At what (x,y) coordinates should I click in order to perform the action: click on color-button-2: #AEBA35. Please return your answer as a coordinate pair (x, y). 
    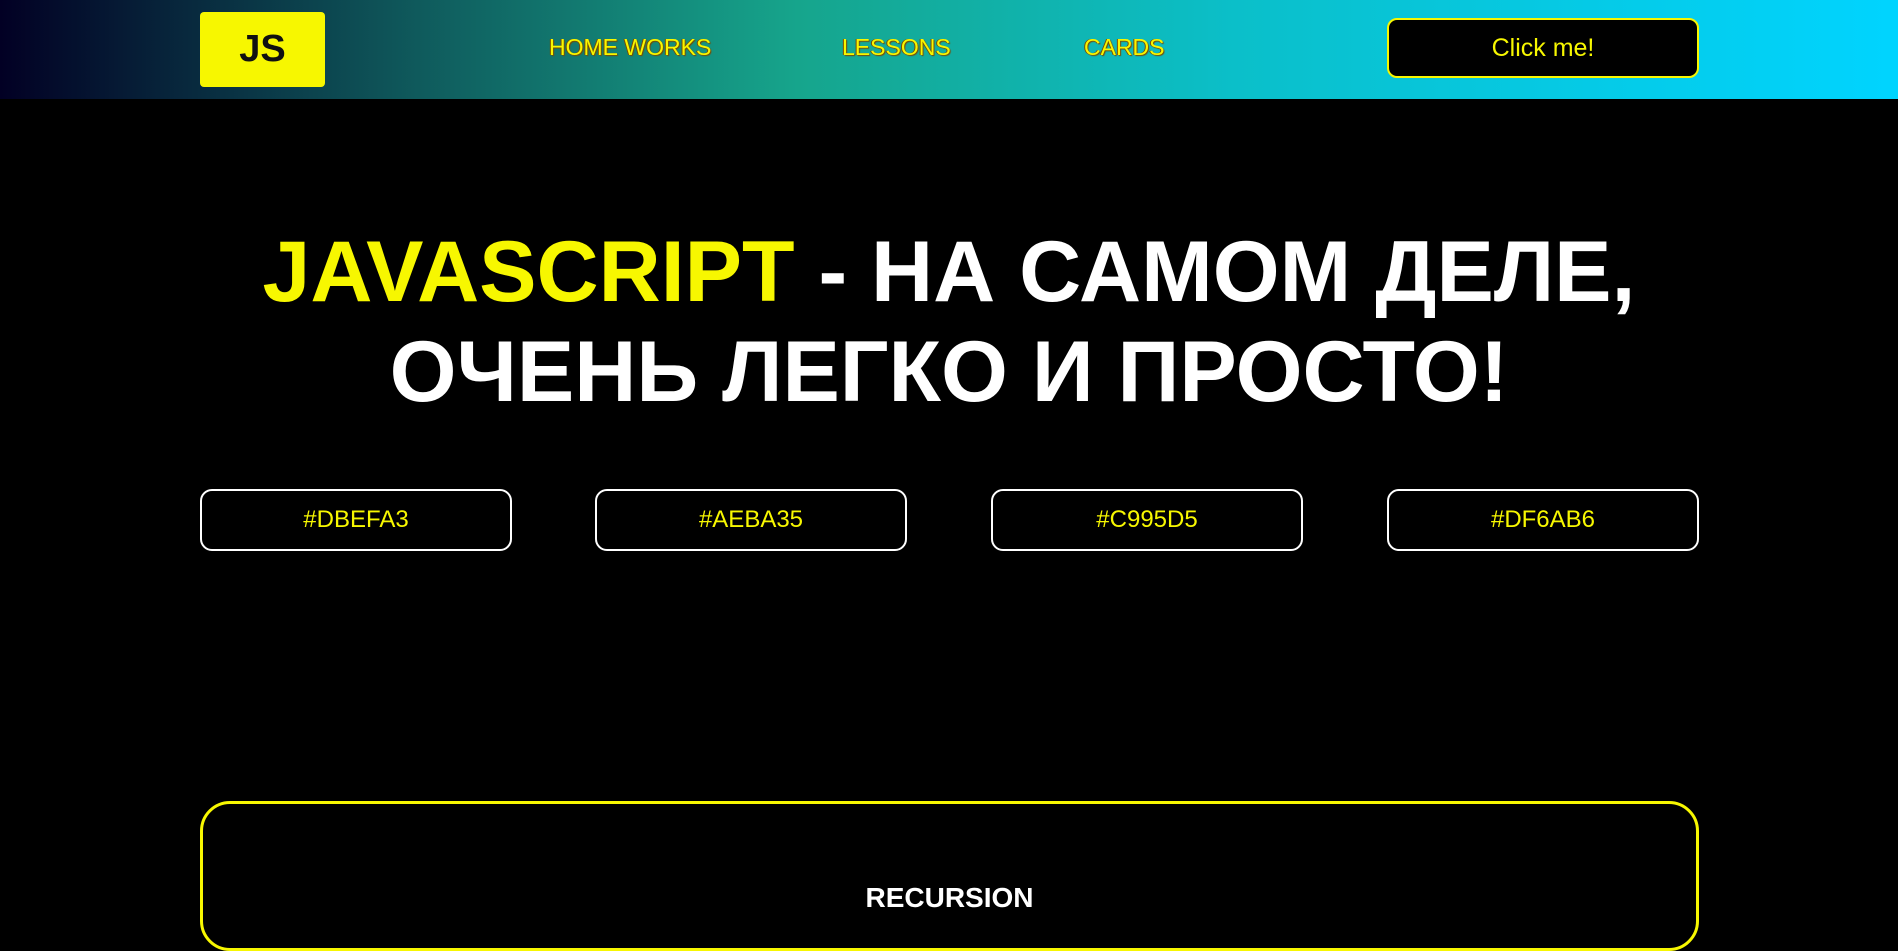
    Looking at the image, I should click on (751, 520).